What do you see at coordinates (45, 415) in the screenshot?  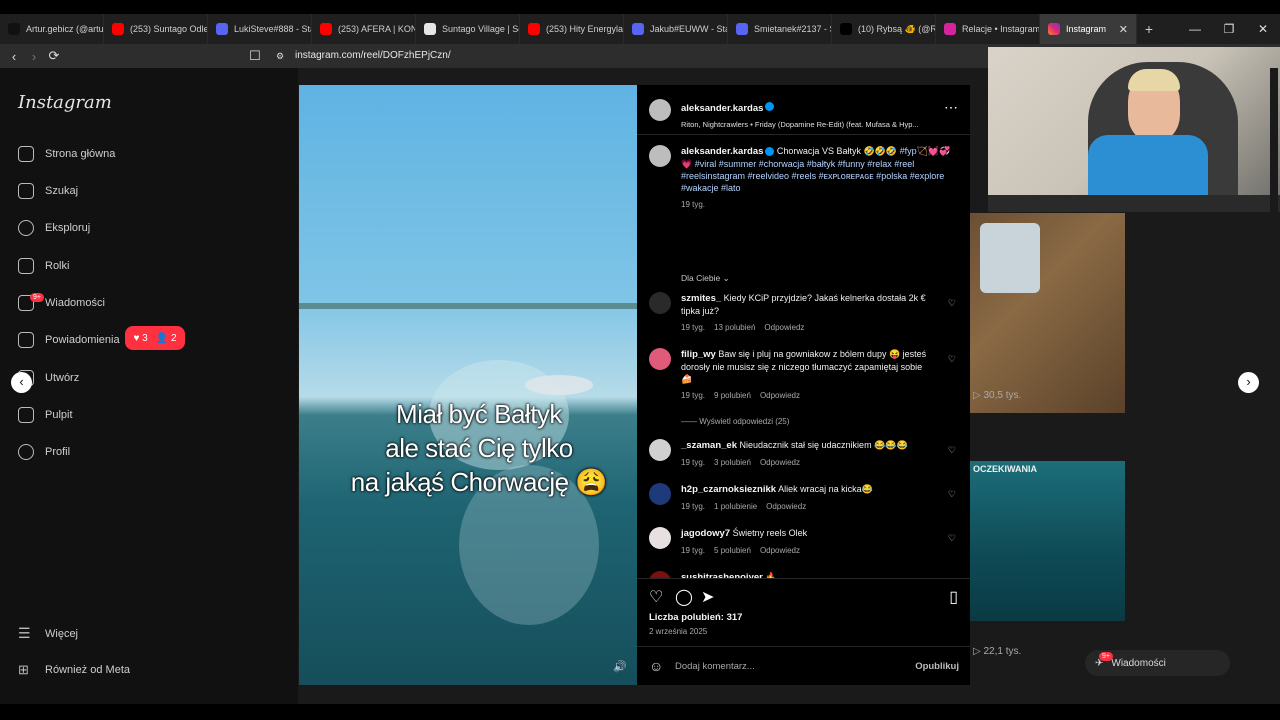 I see `sidebar-item-dashboard: Pulpit` at bounding box center [45, 415].